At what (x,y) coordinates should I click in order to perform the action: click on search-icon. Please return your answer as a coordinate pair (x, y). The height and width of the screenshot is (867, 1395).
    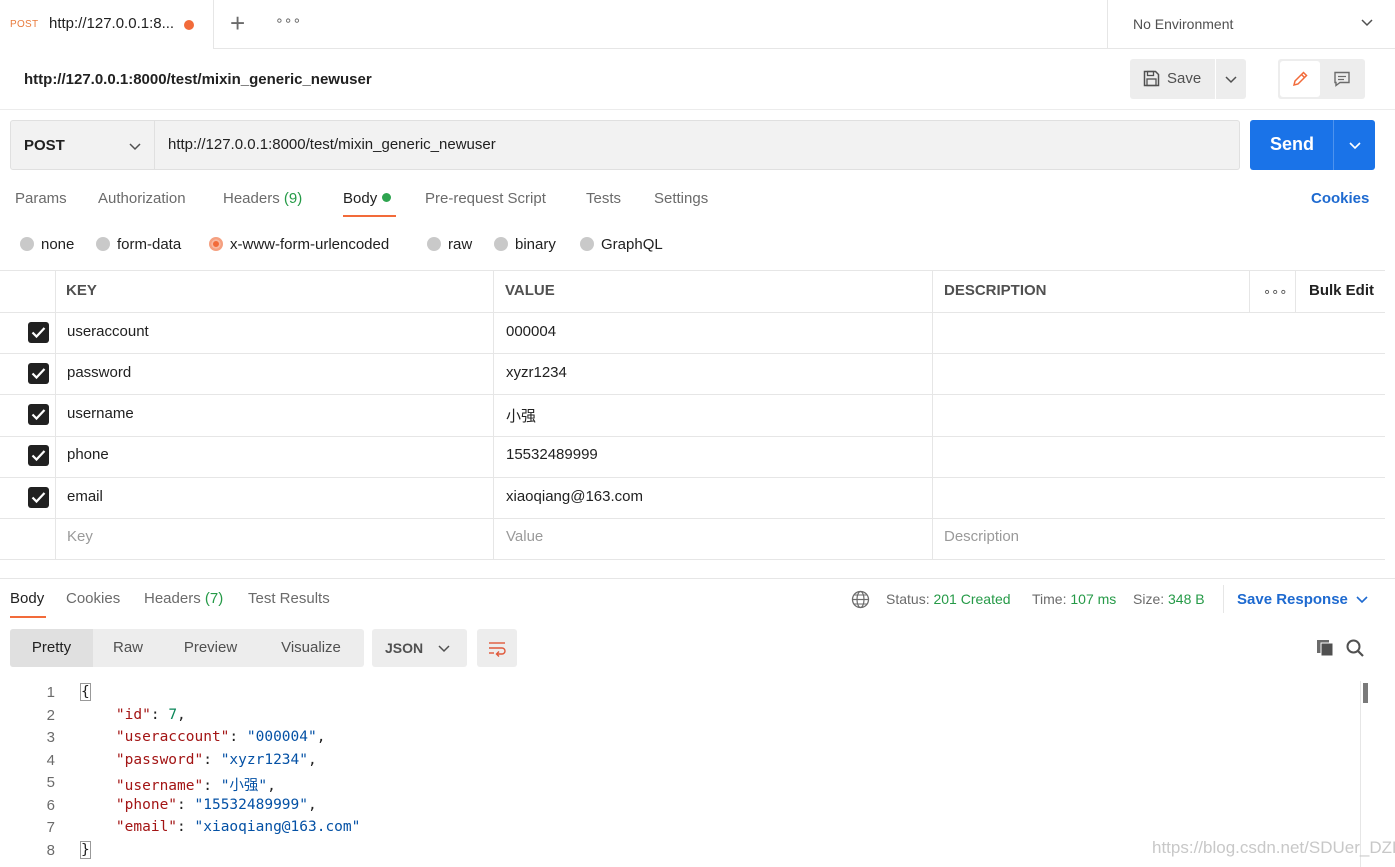
    Looking at the image, I should click on (1355, 648).